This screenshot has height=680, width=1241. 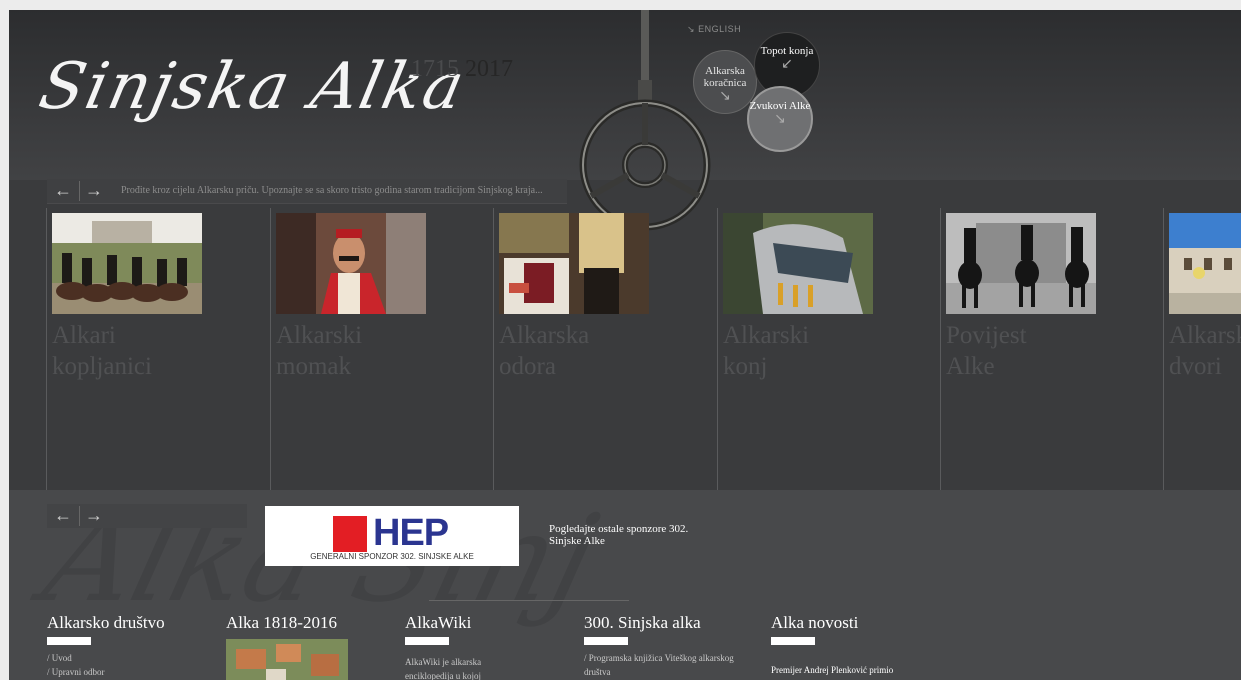 What do you see at coordinates (435, 69) in the screenshot?
I see `year-start: 1715` at bounding box center [435, 69].